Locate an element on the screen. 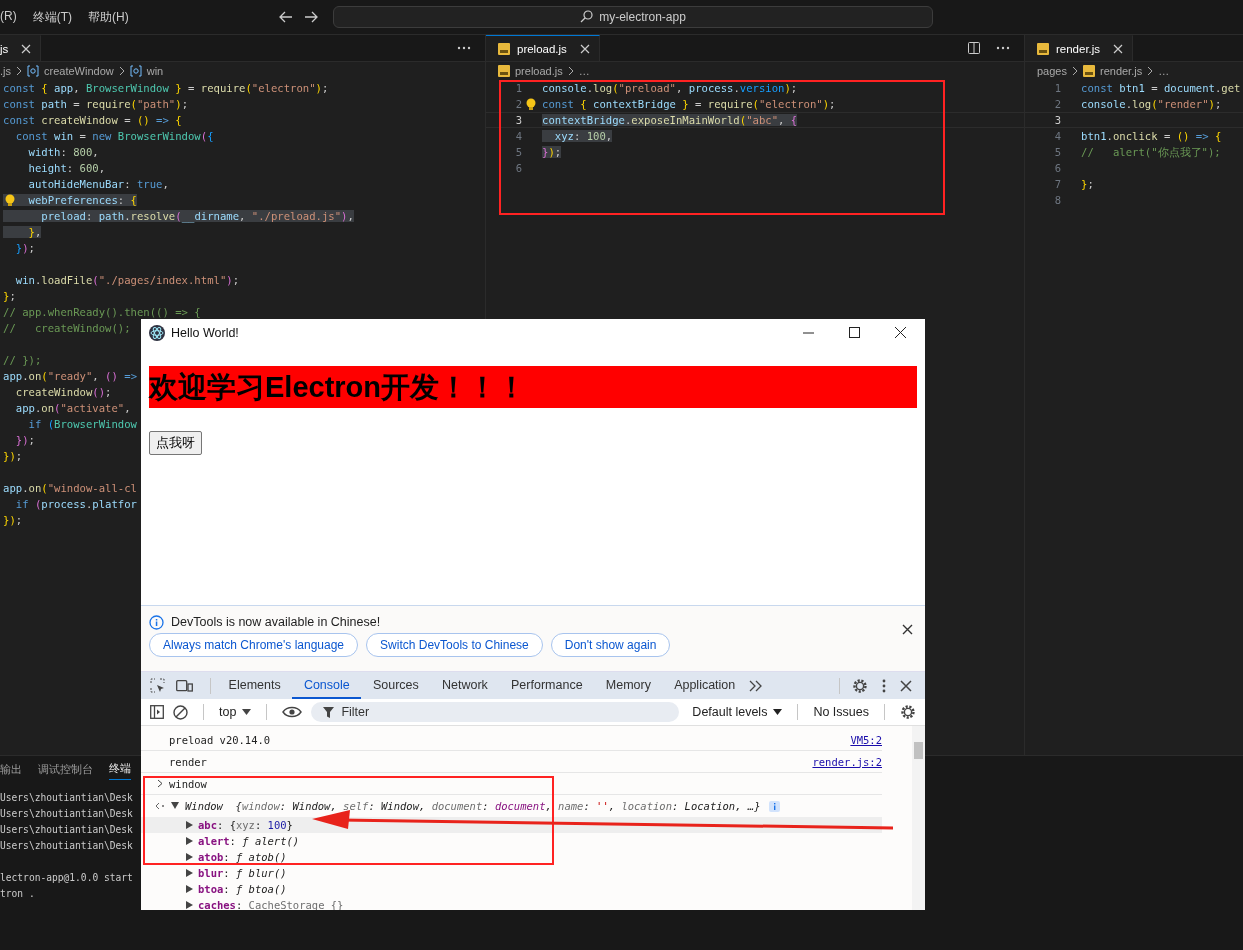 The width and height of the screenshot is (1243, 950). code-line: const path = require("path"); is located at coordinates (96, 104).